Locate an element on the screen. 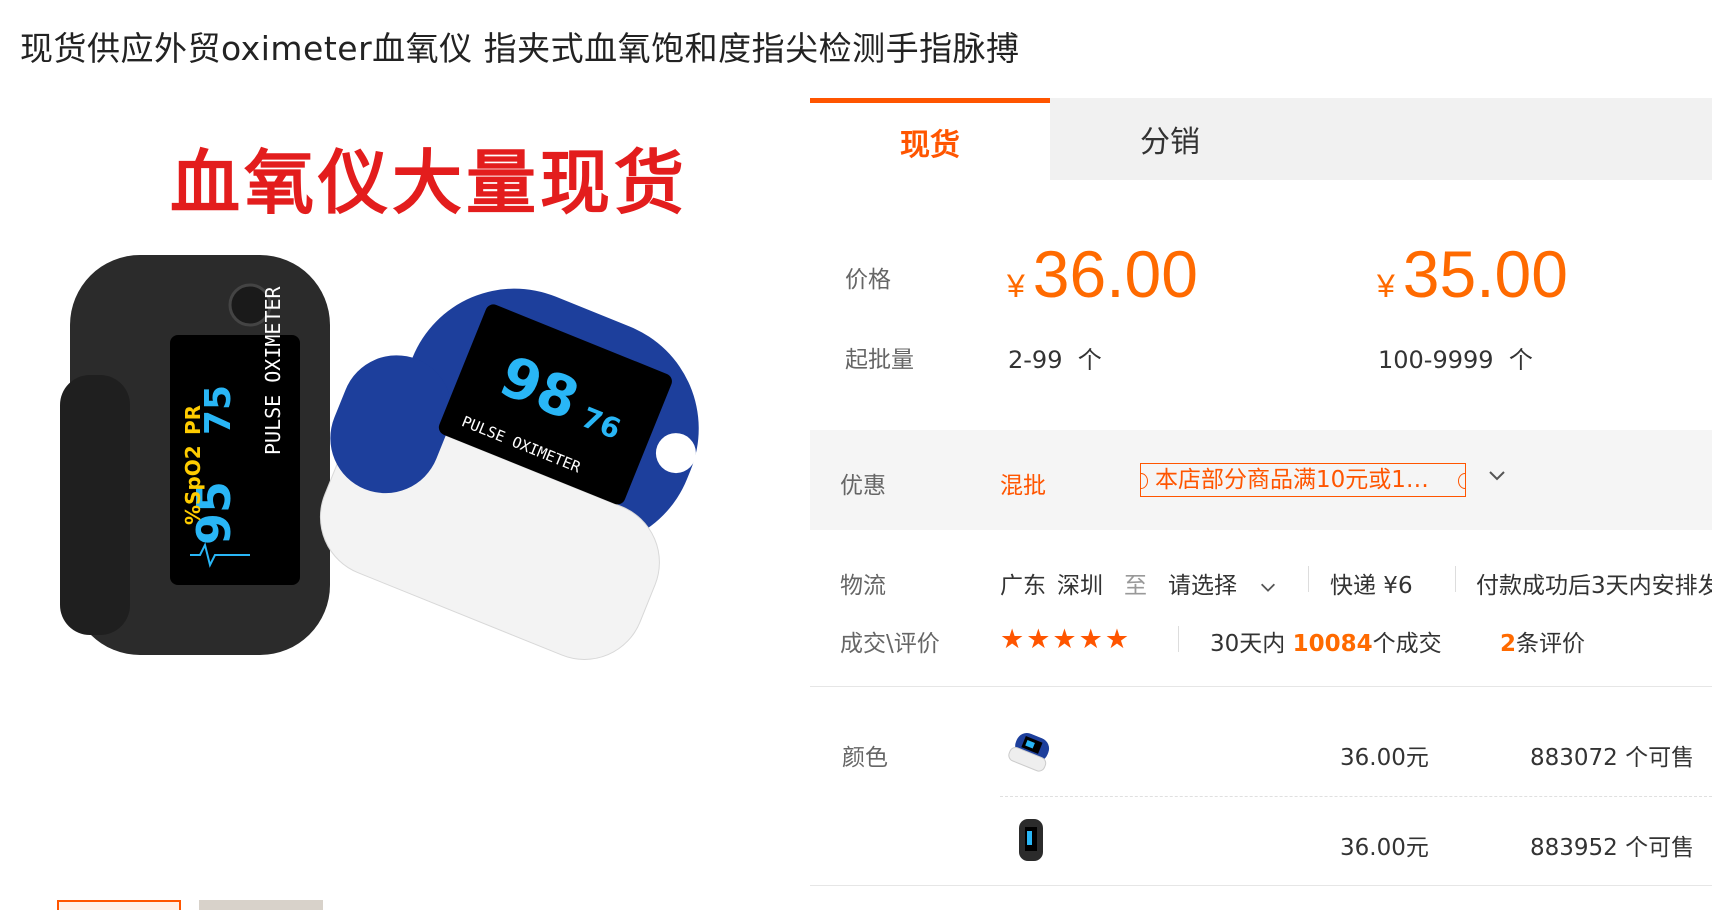 The height and width of the screenshot is (910, 1712). shipping-fee: 快递 ¥6 is located at coordinates (1371, 586).